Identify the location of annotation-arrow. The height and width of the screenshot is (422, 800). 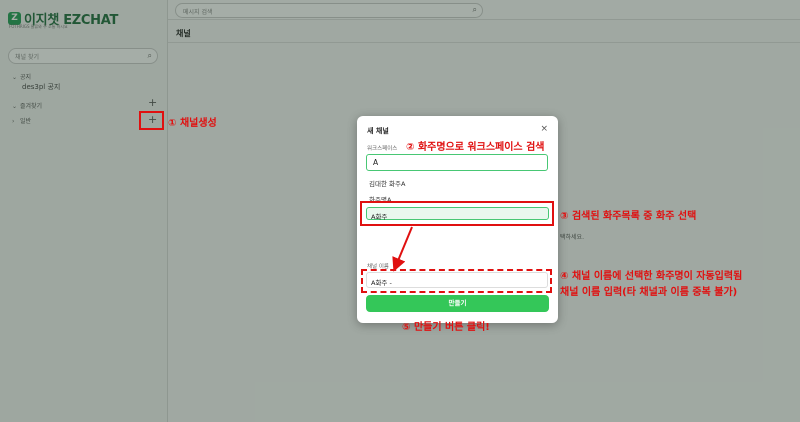
(402, 249).